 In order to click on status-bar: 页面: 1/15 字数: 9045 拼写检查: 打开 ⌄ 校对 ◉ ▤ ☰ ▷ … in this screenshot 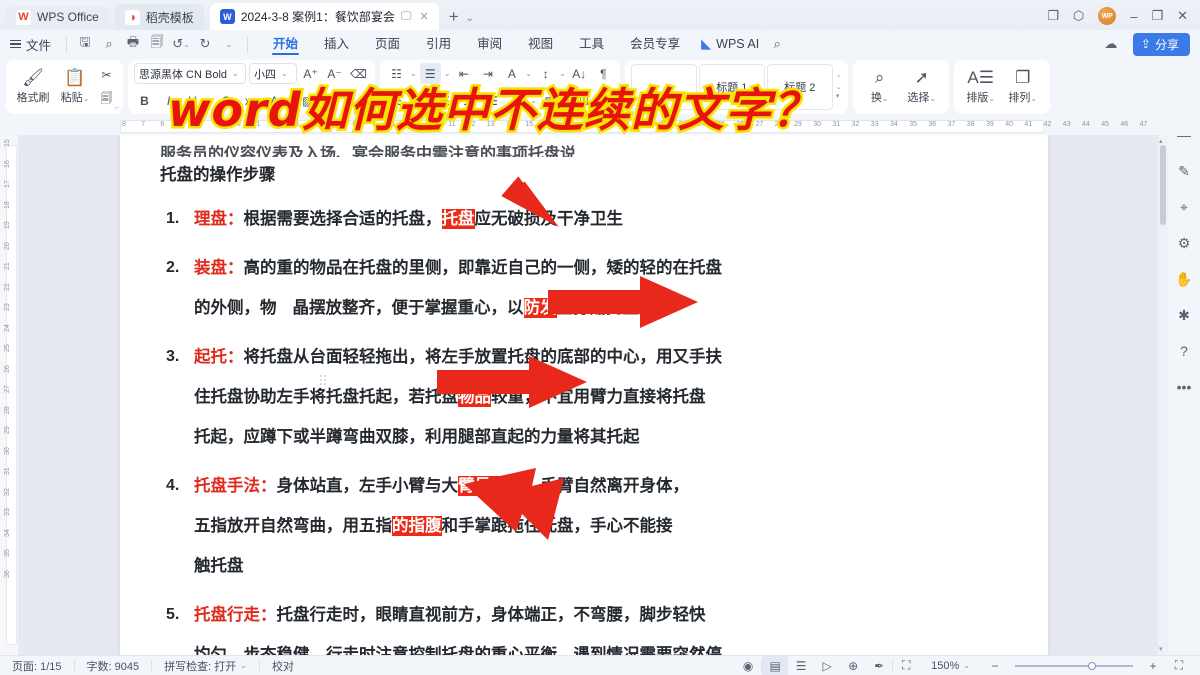, I will do `click(600, 665)`.